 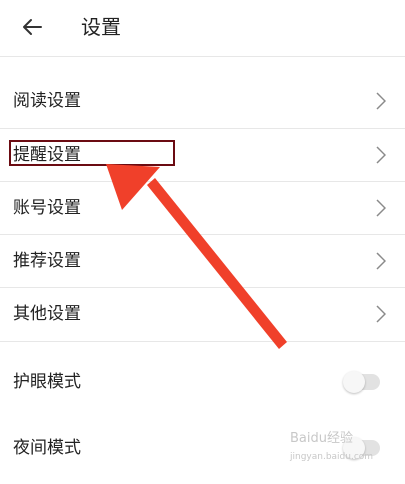 I want to click on watermark: Baidu经验, so click(x=321, y=438).